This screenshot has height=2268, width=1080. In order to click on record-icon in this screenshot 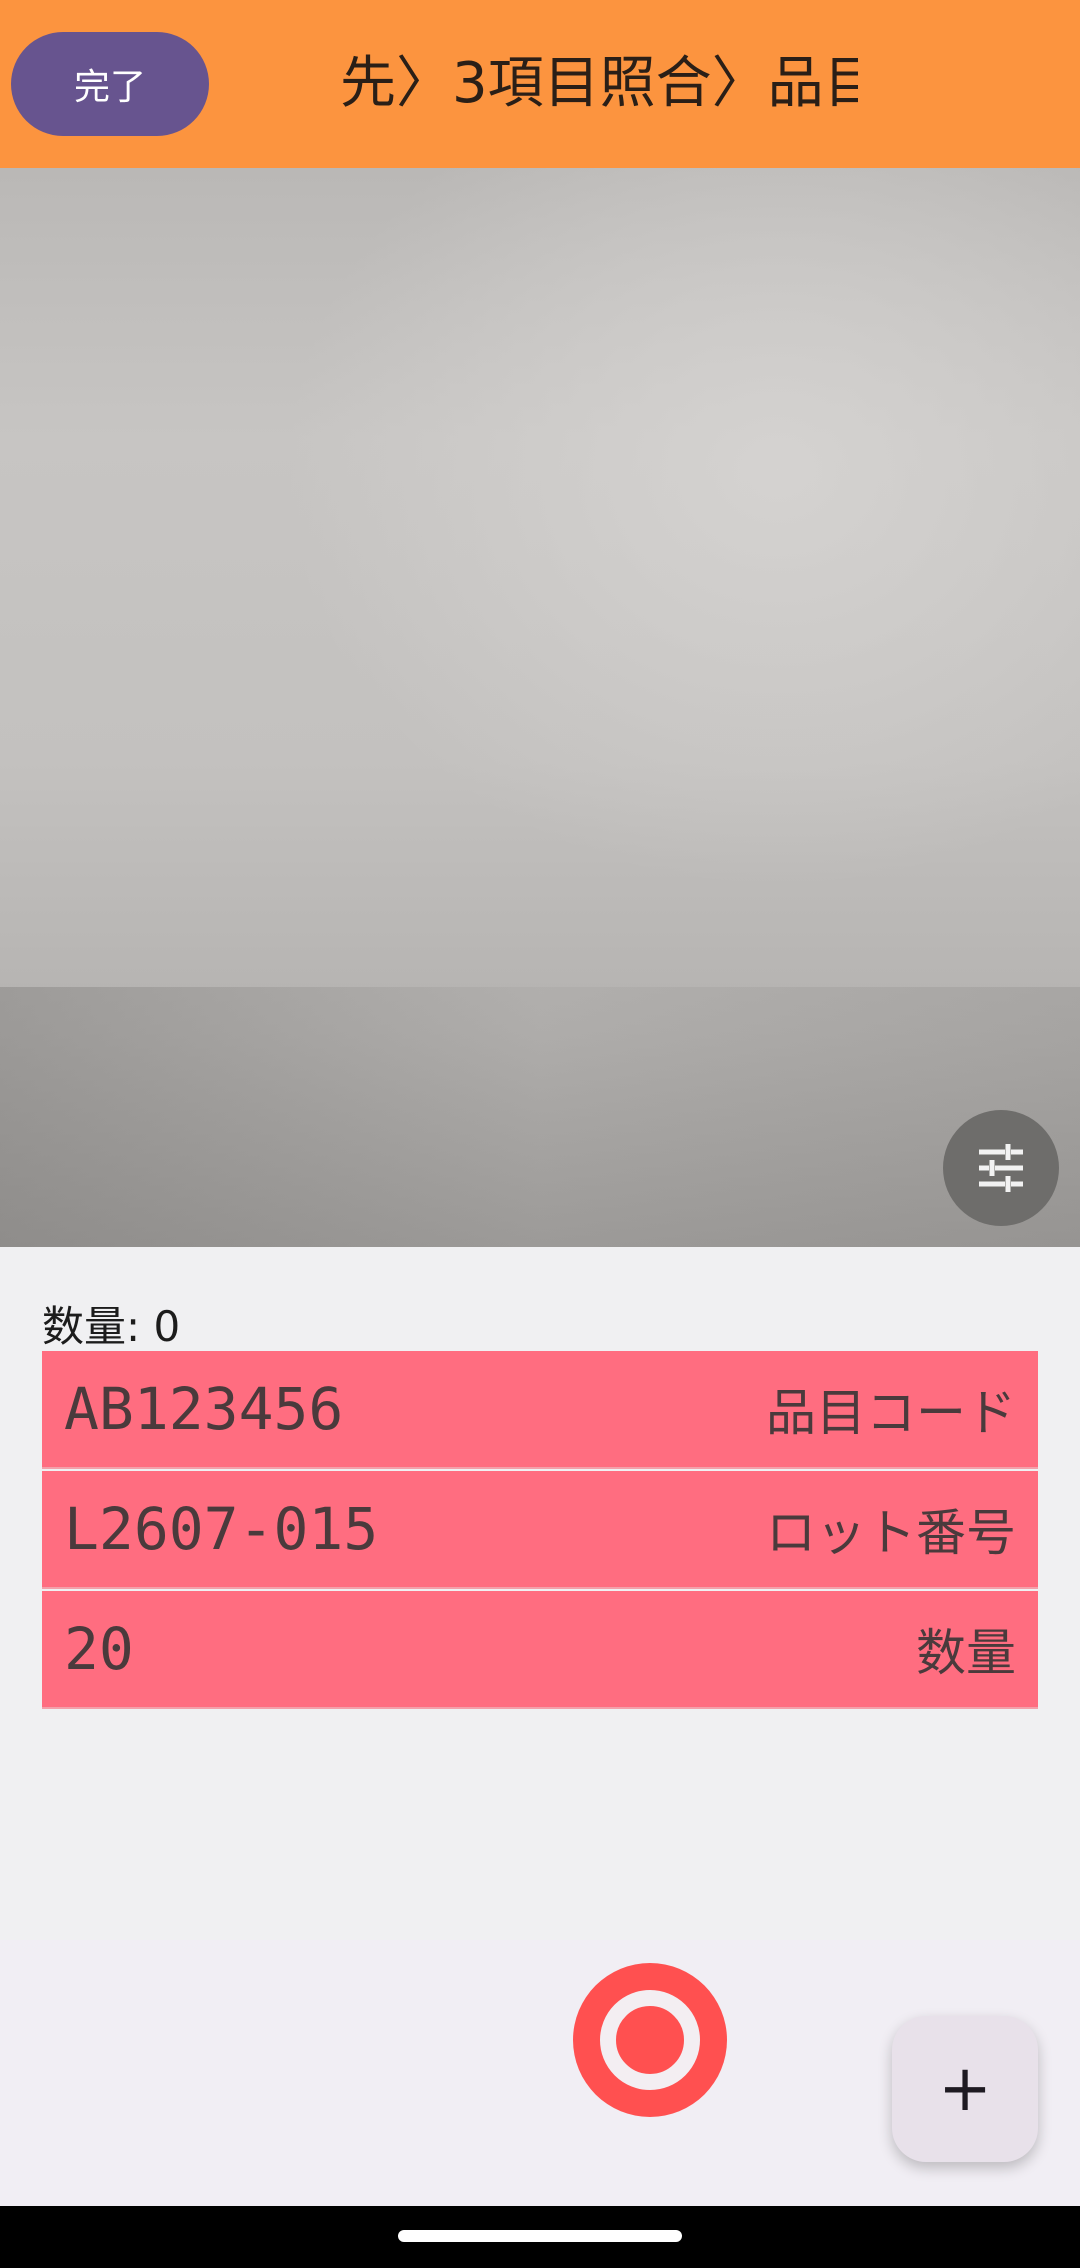, I will do `click(650, 2040)`.